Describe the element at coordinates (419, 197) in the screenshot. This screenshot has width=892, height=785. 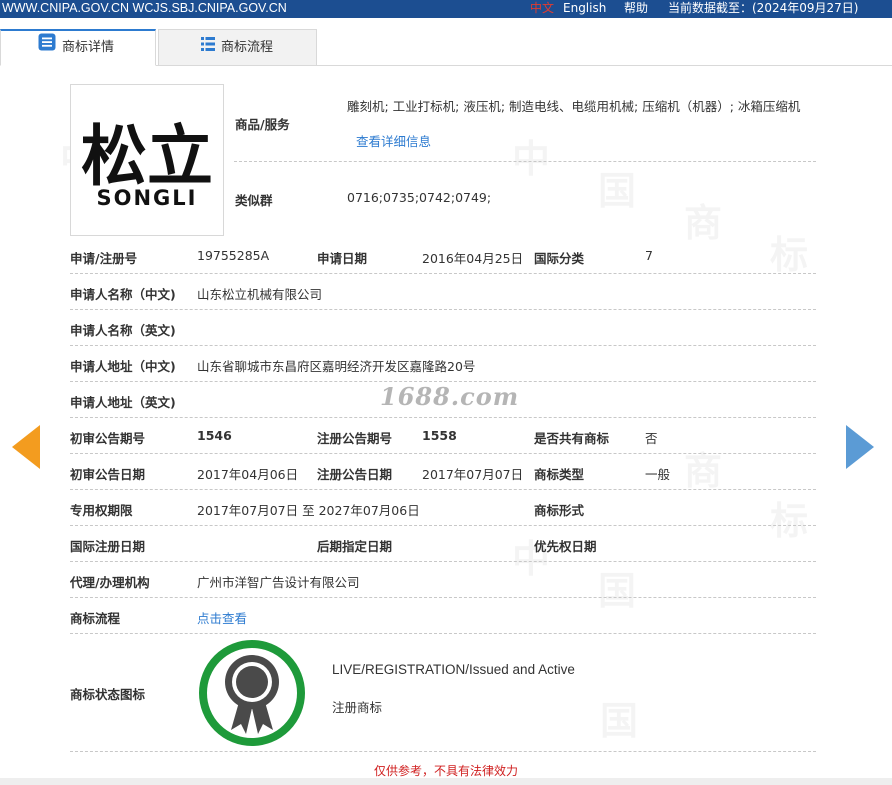
I see `similar-group-value: 0716;0735;0742;0749;` at that location.